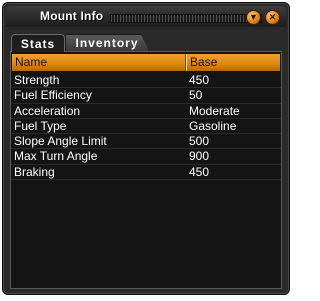 This screenshot has height=301, width=320. I want to click on table-row: Fuel Type Gasoline, so click(146, 126).